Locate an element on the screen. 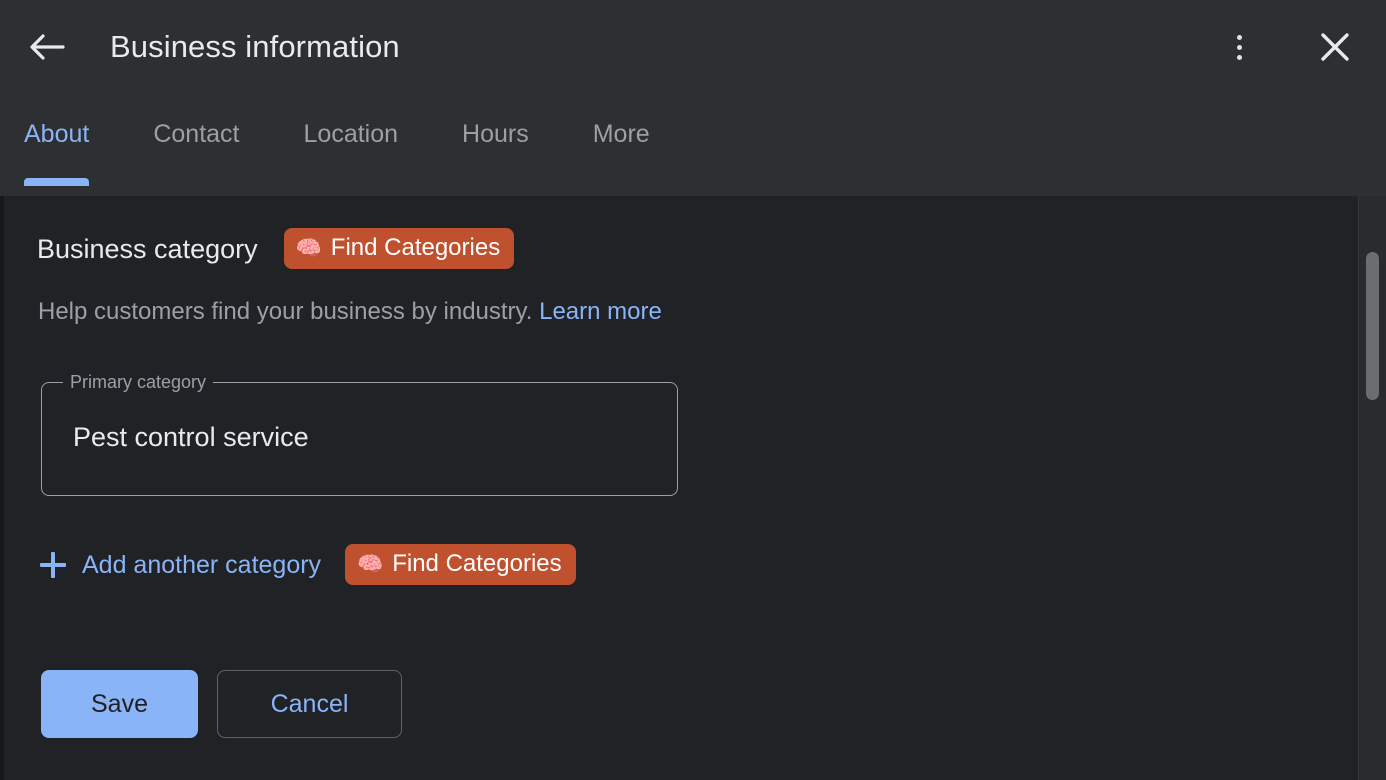 This screenshot has height=780, width=1386. more-options-button is located at coordinates (1239, 47).